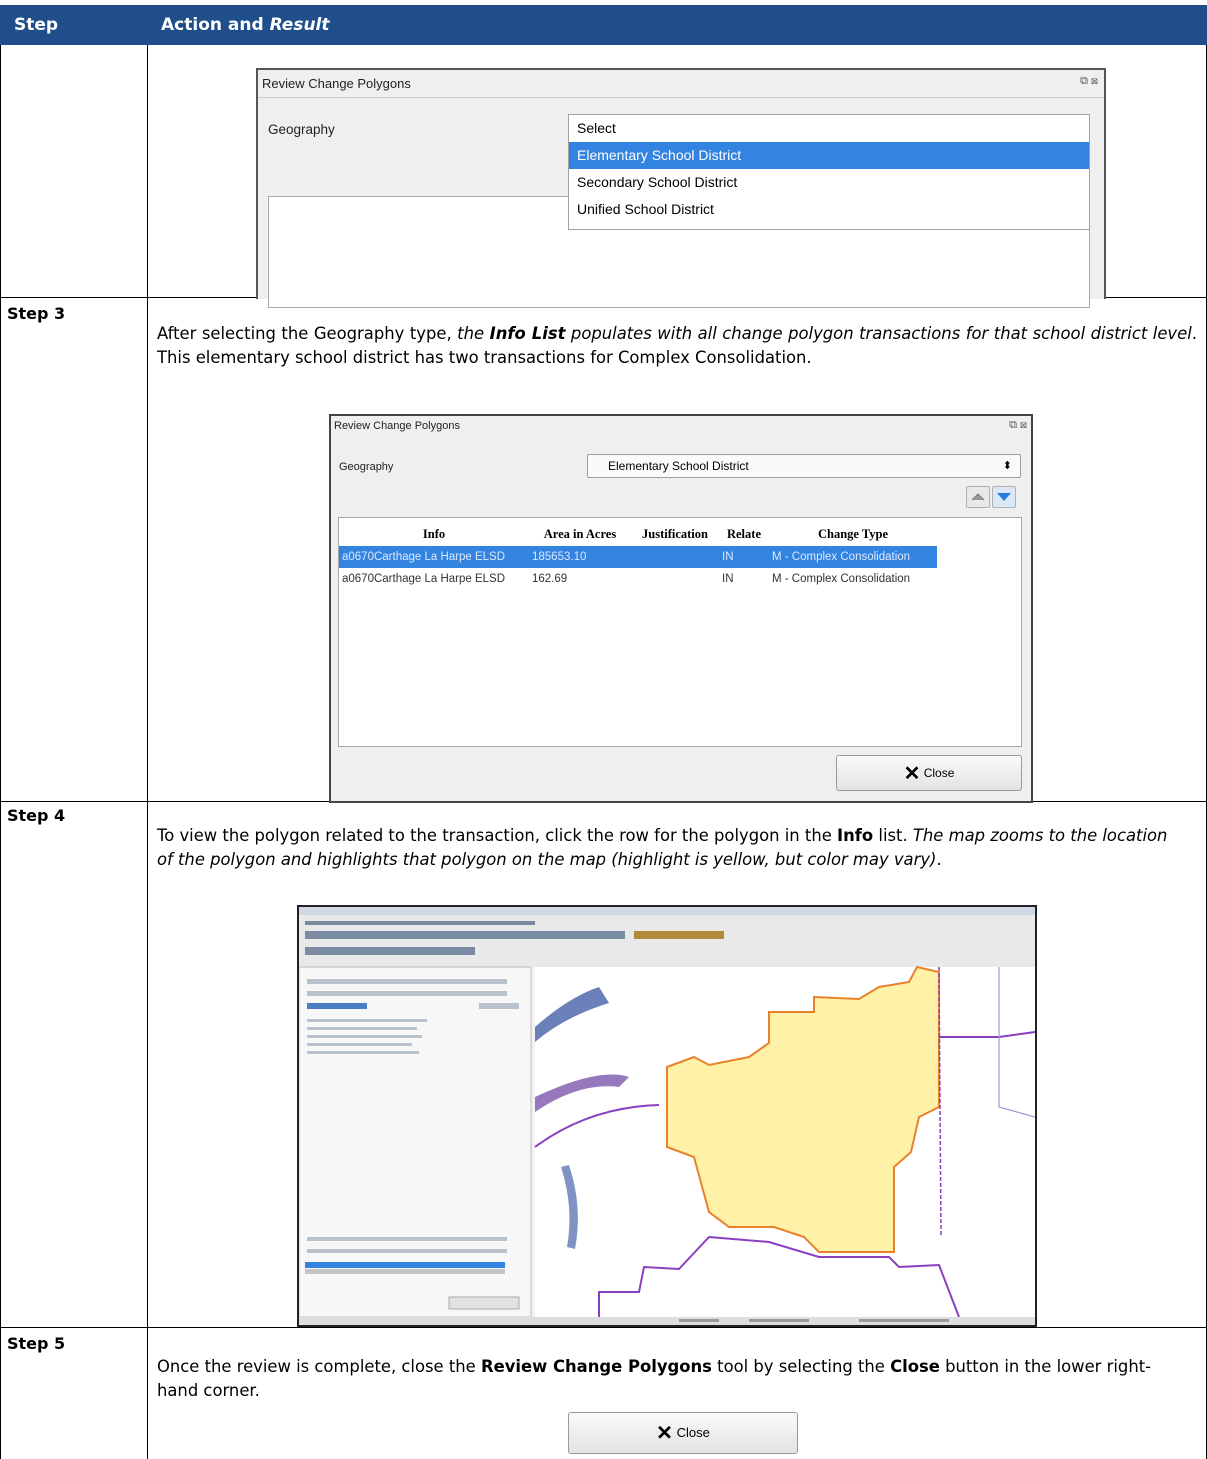  I want to click on column-header: Change Type, so click(853, 534).